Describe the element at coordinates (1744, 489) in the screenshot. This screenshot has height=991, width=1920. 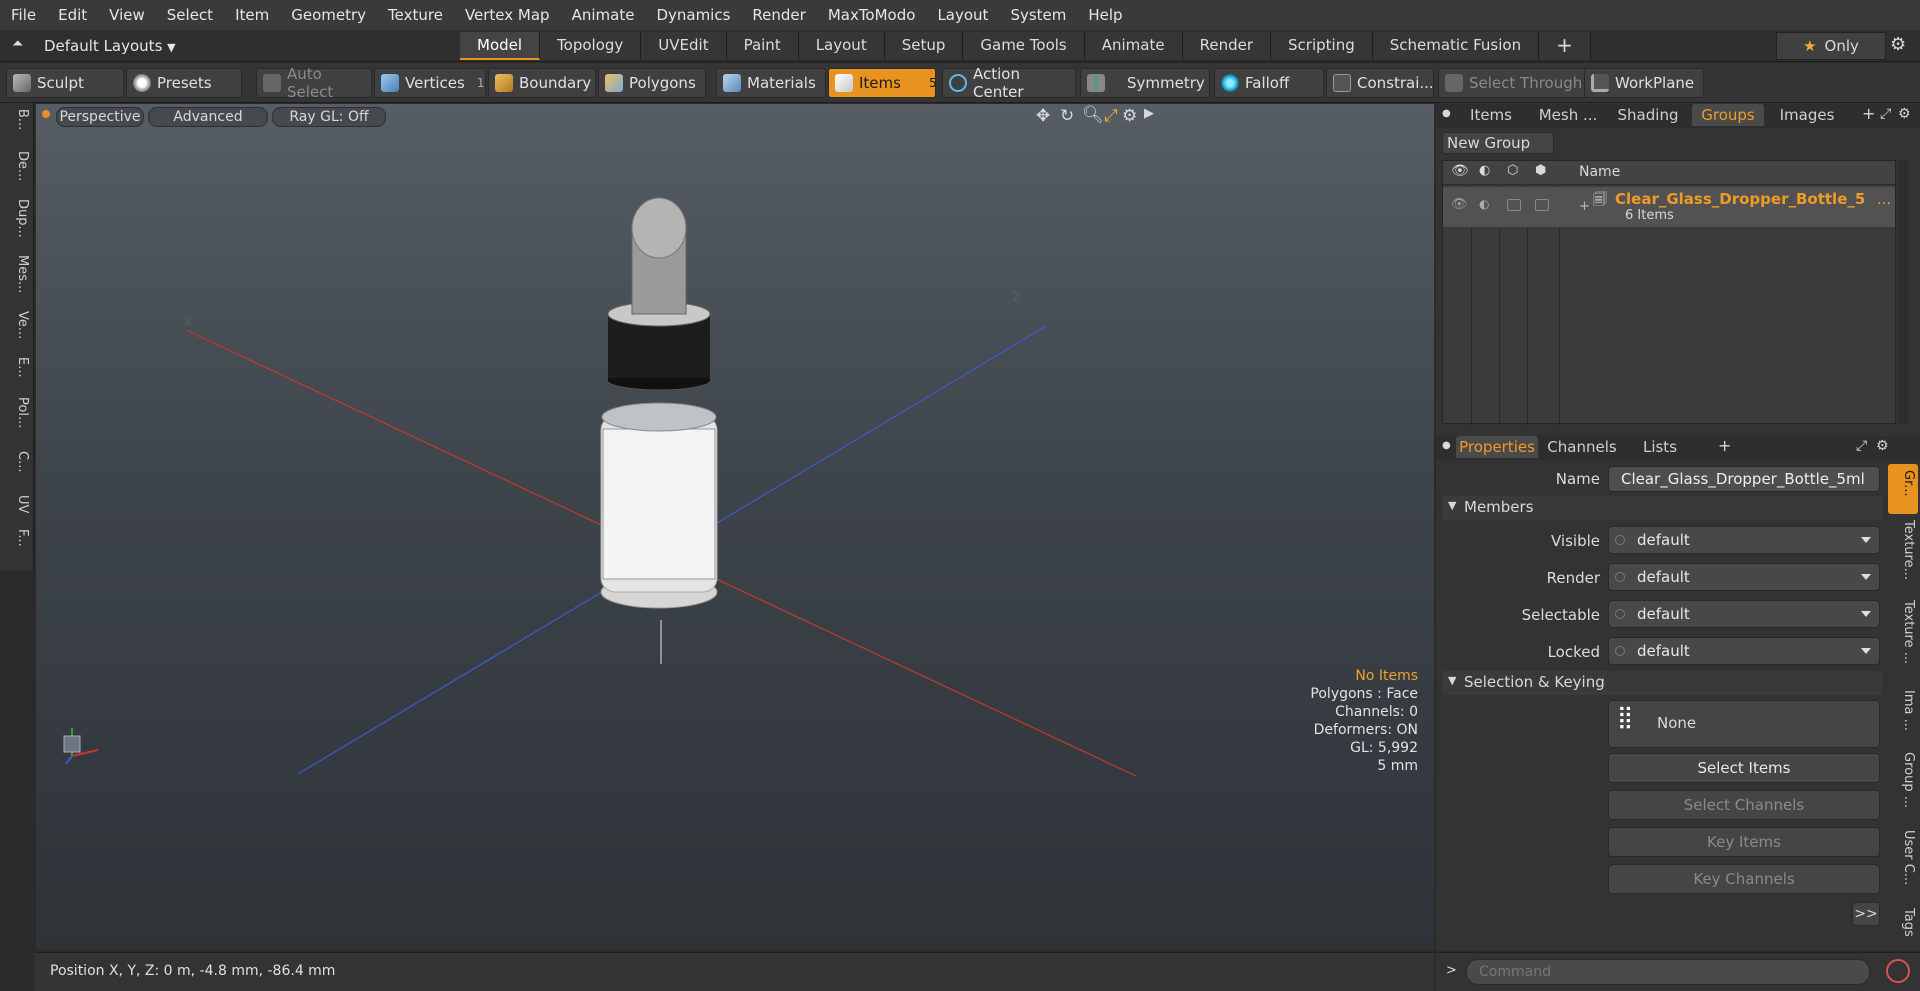
I see `name-field: Clear_Glass_Dropper_Bottle_5ml (8)` at that location.